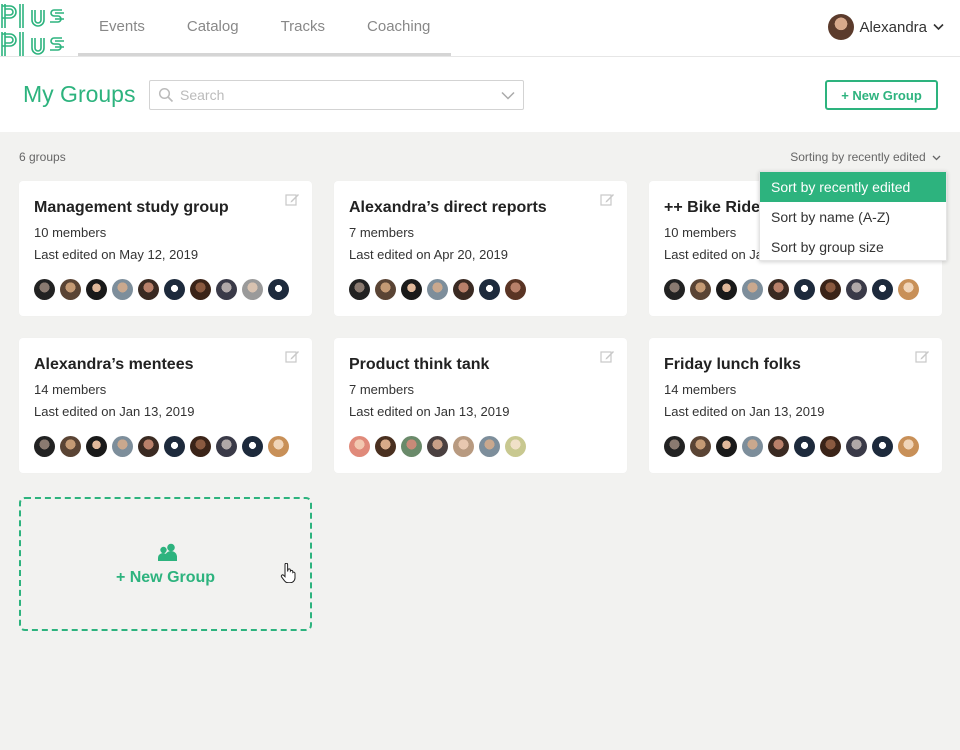  Describe the element at coordinates (881, 95) in the screenshot. I see `new-group-button: + New Group` at that location.